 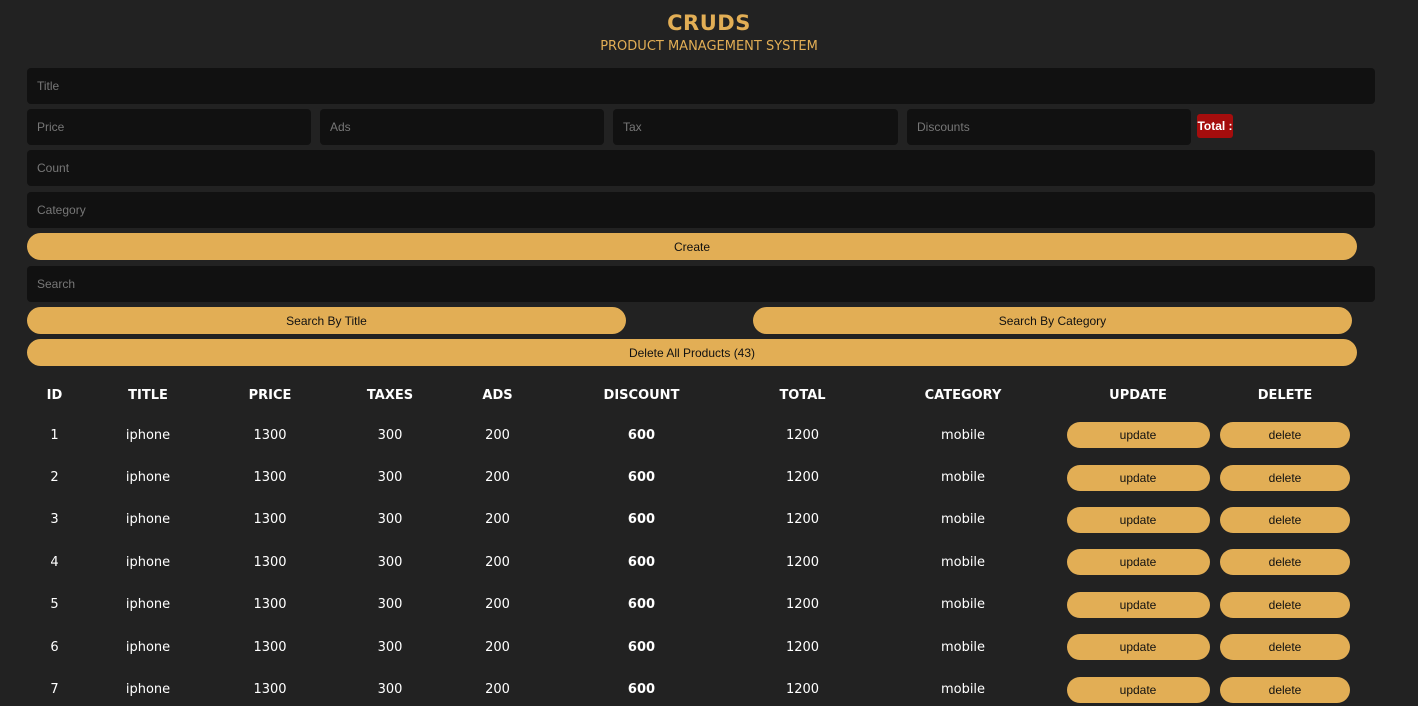 I want to click on tax-input, so click(x=755, y=127).